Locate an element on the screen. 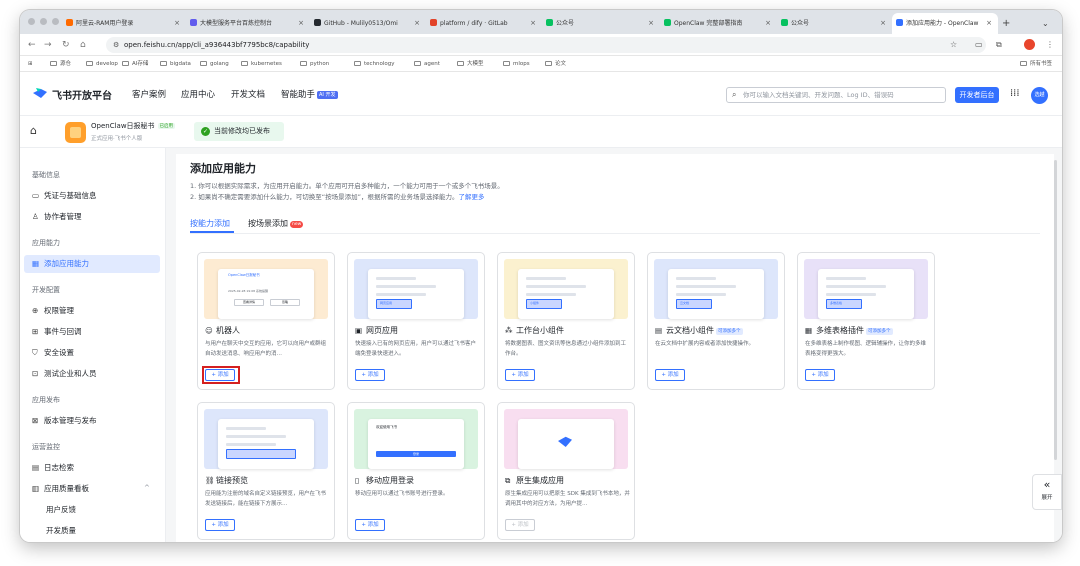 The image size is (1080, 566). puzzle-icon: ⧉ is located at coordinates (999, 45).